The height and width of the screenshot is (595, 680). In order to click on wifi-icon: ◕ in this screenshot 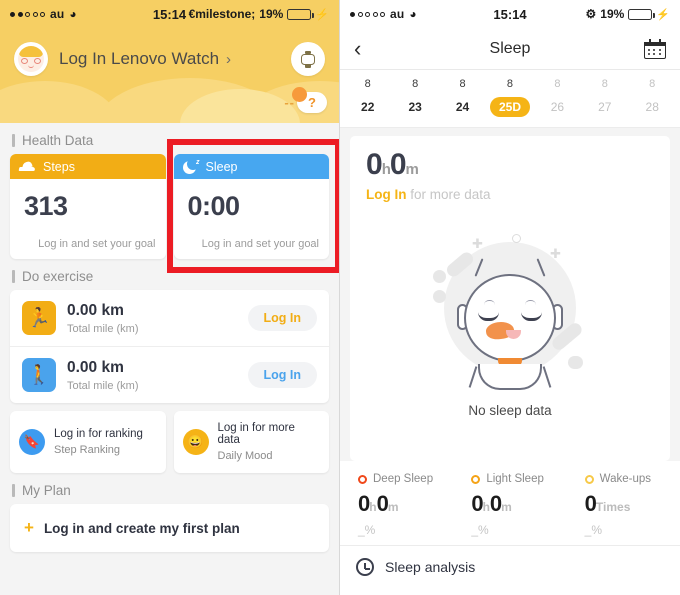, I will do `click(73, 14)`.